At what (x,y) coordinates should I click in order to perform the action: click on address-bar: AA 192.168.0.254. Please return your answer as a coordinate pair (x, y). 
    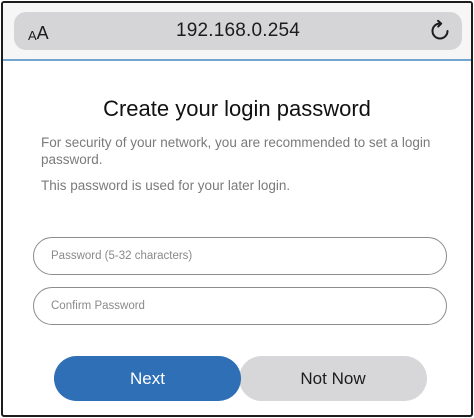
    Looking at the image, I should click on (238, 31).